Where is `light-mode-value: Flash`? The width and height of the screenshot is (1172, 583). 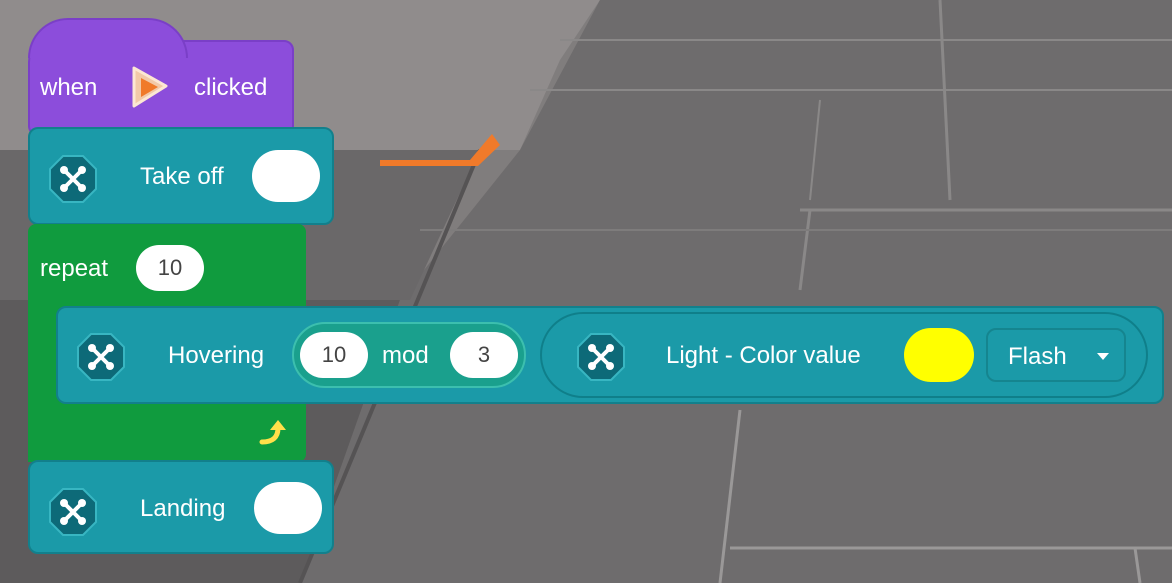
light-mode-value: Flash is located at coordinates (1037, 356).